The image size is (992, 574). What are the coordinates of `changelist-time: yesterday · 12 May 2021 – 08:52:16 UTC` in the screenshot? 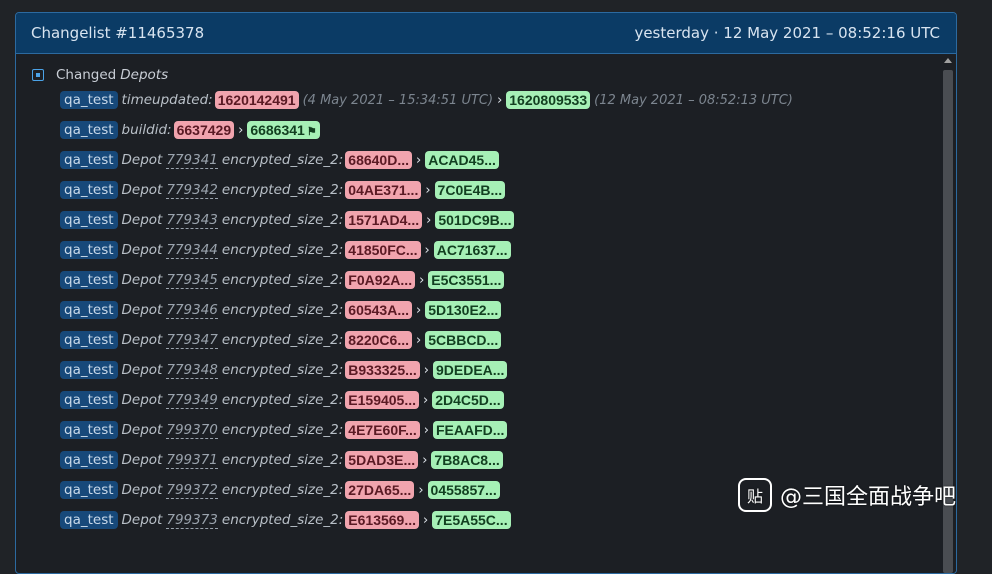 It's located at (787, 33).